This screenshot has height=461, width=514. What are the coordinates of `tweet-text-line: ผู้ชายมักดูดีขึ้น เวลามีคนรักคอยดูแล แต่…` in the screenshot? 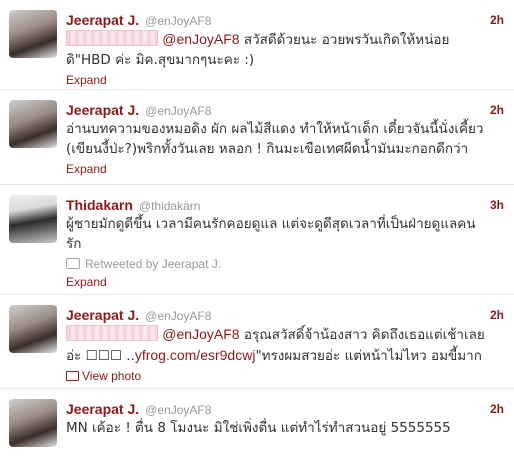 It's located at (271, 224).